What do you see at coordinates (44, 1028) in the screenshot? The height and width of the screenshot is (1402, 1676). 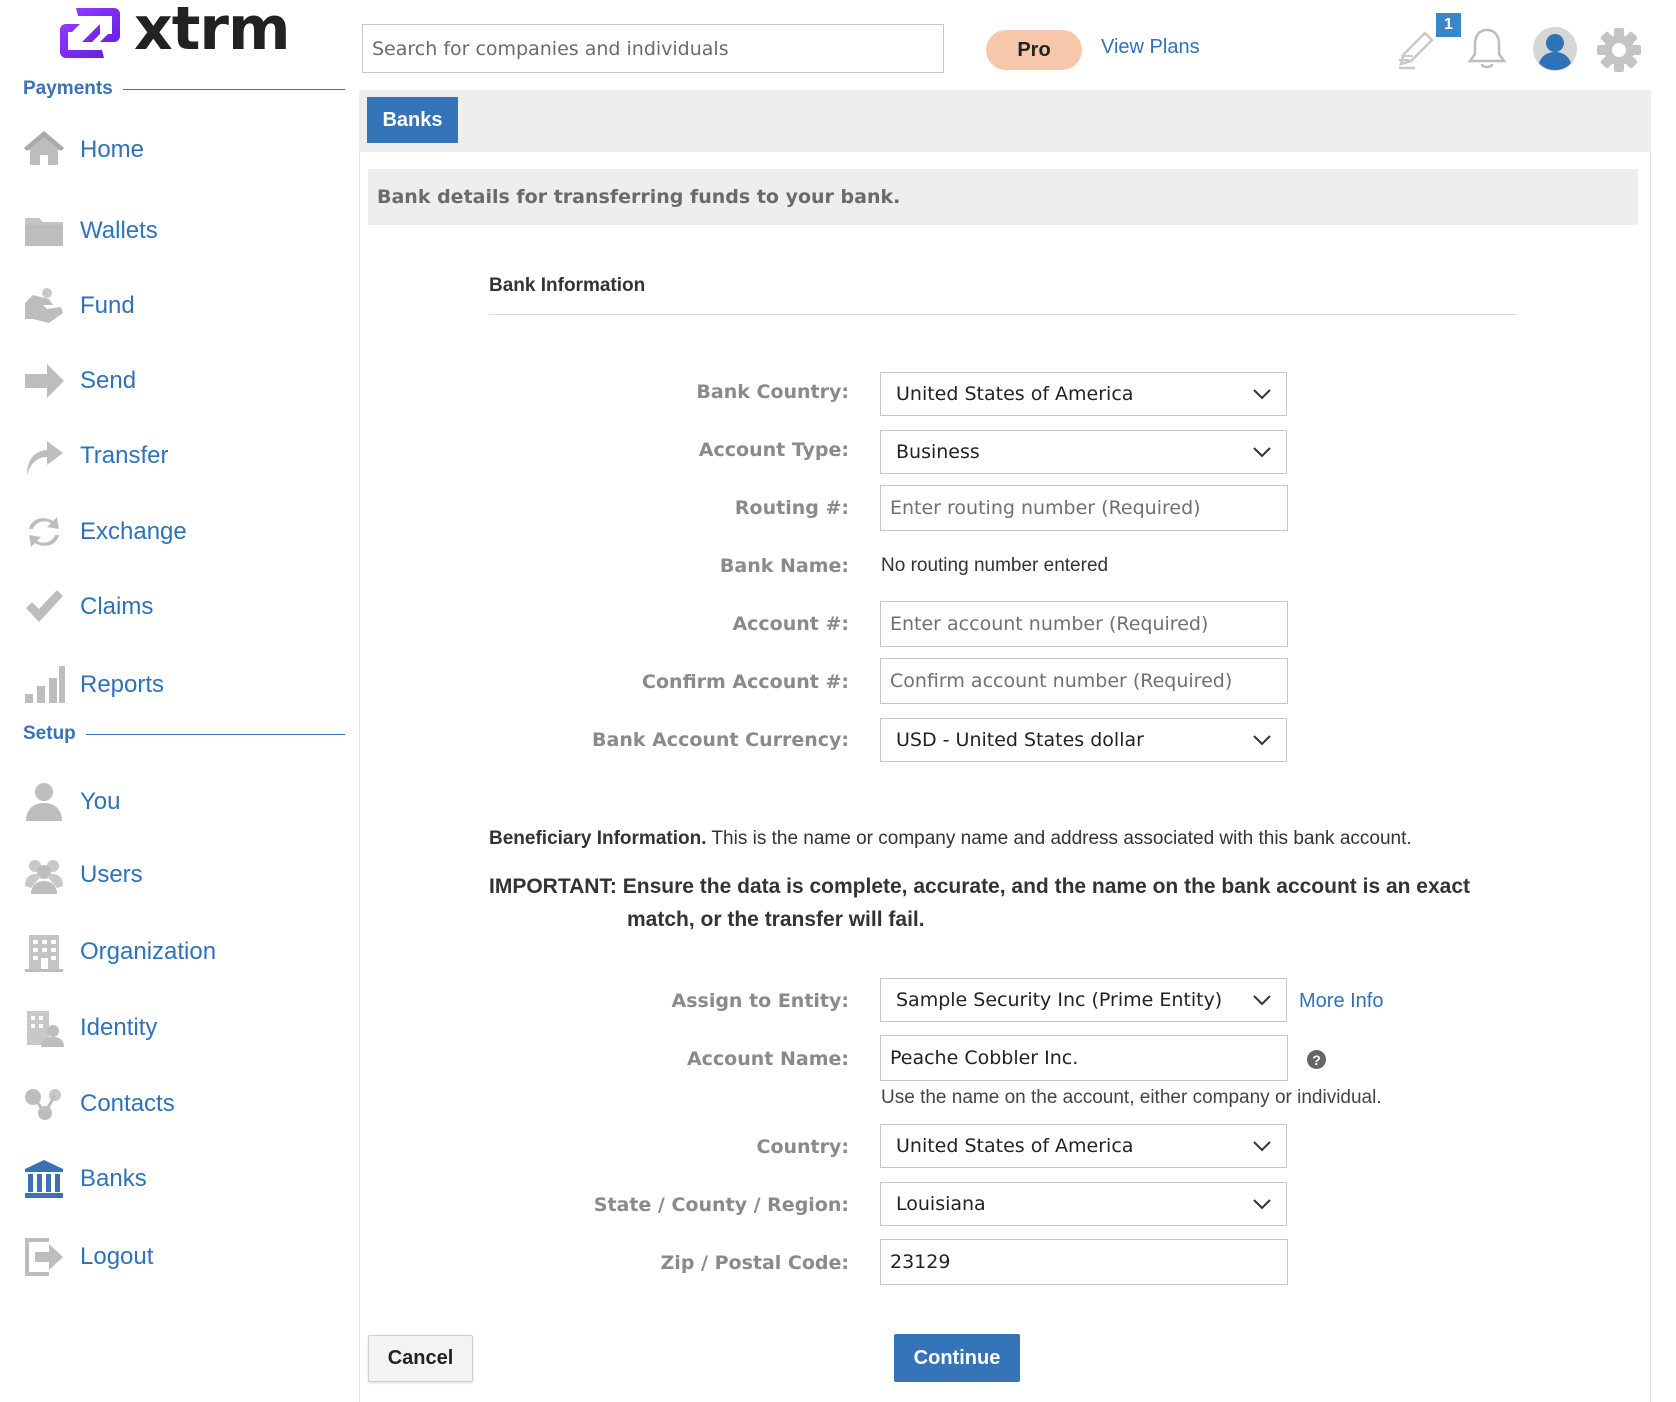 I see `identity-icon` at bounding box center [44, 1028].